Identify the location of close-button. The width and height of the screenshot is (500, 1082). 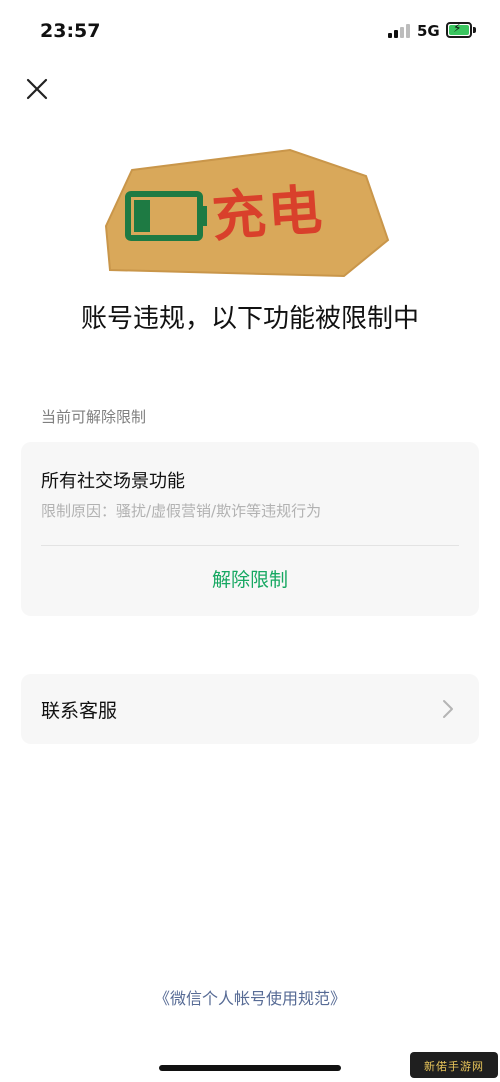
(37, 89).